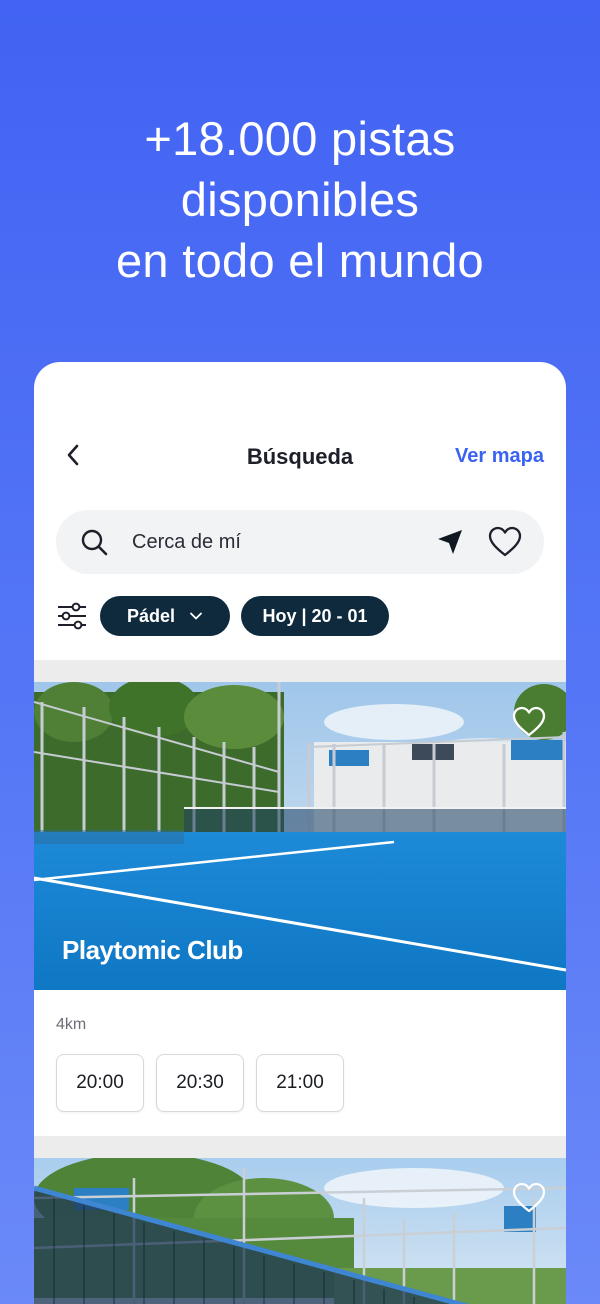 The height and width of the screenshot is (1304, 600). I want to click on headline-line-2: disponibles, so click(300, 199).